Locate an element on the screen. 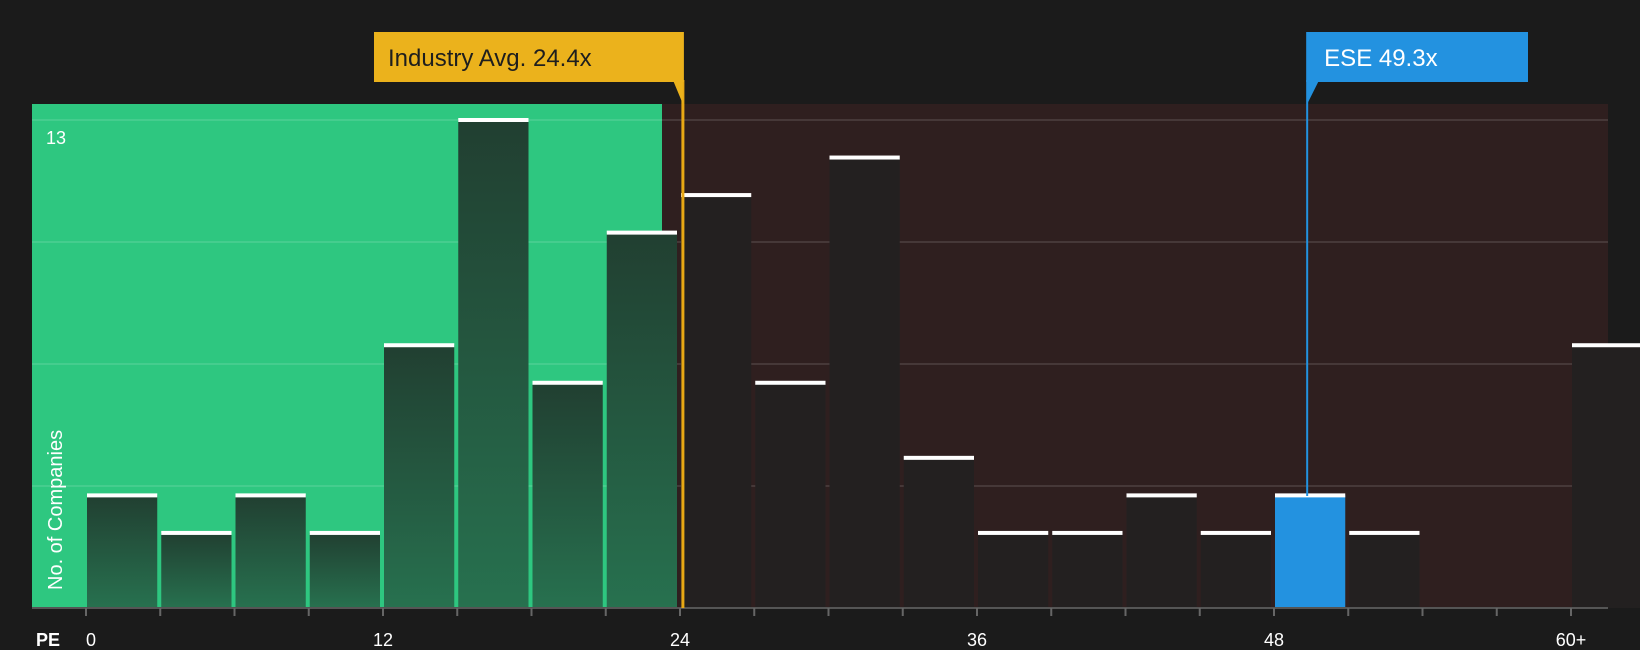 This screenshot has height=650, width=1640. x-tick-label-3: 36 is located at coordinates (977, 640).